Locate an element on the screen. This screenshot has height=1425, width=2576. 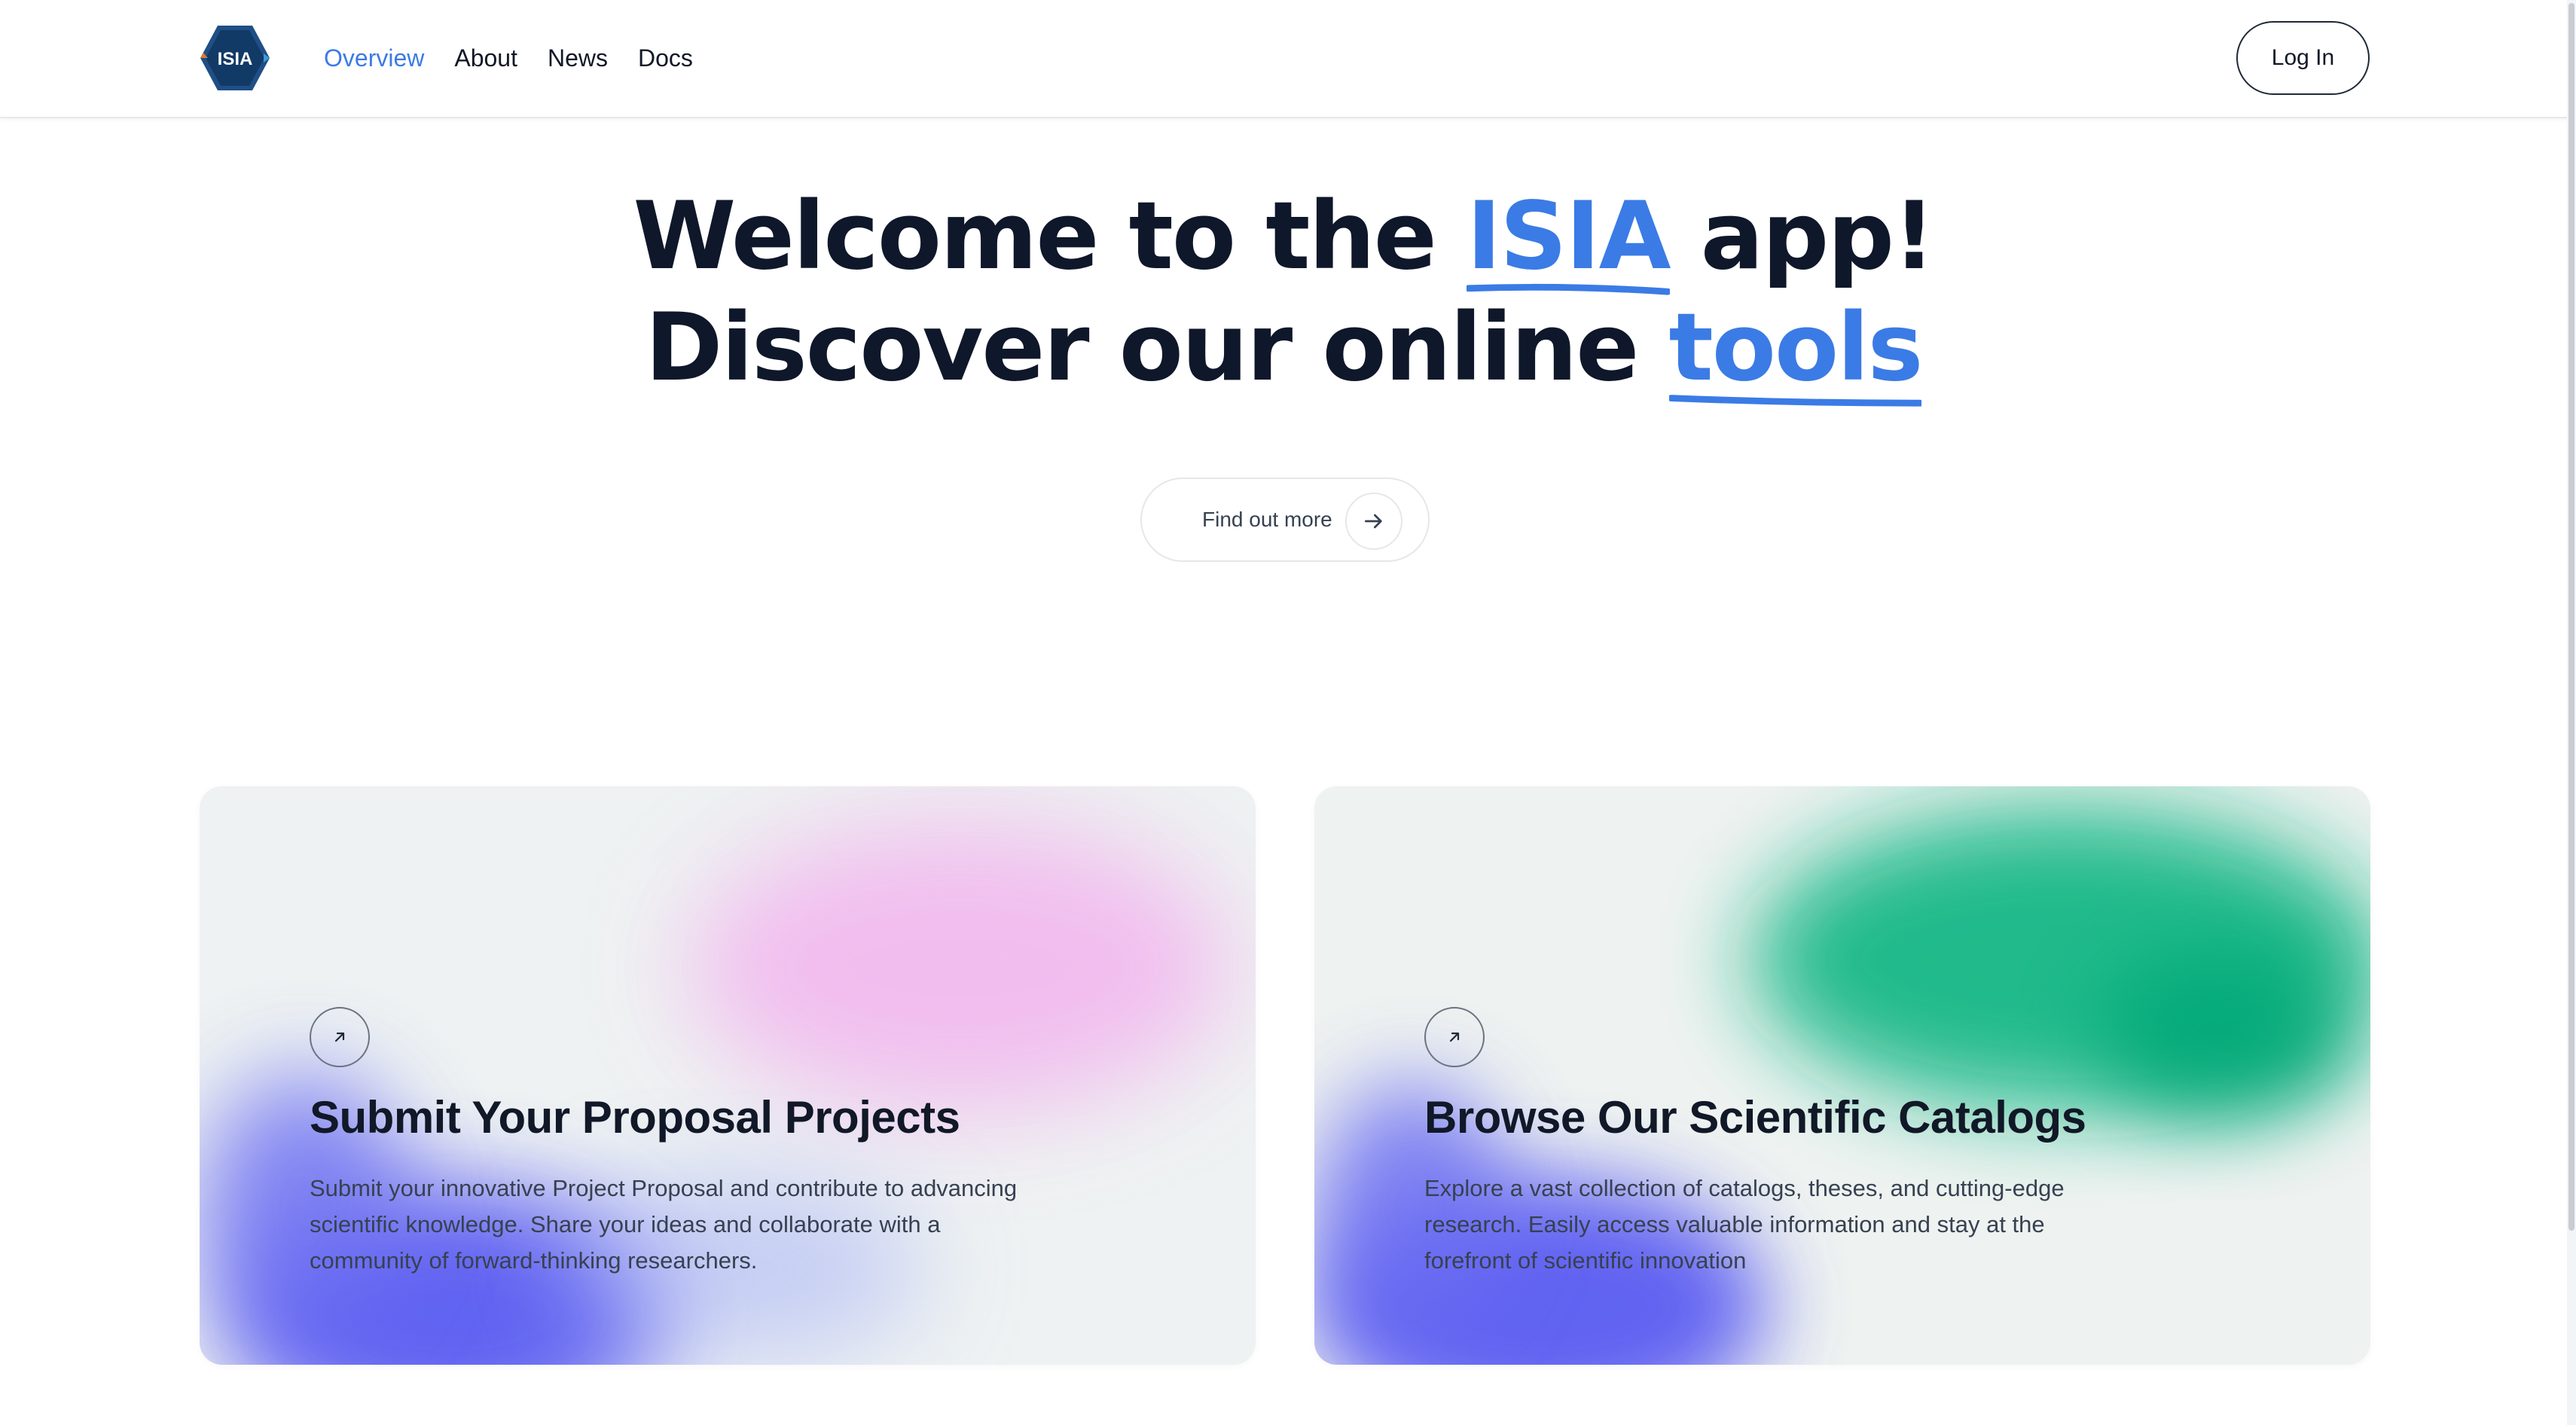
card-title: Browse Our Scientific Catalogs is located at coordinates (1755, 1118).